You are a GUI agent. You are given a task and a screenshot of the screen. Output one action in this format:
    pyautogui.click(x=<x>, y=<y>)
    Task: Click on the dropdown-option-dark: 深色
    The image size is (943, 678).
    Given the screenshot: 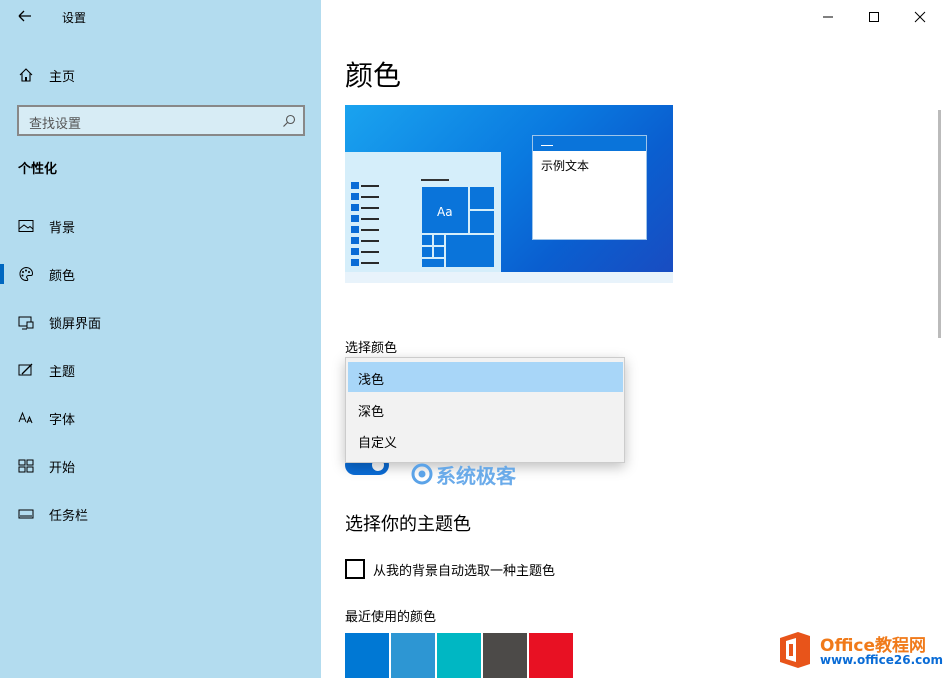 What is the action you would take?
    pyautogui.click(x=485, y=409)
    